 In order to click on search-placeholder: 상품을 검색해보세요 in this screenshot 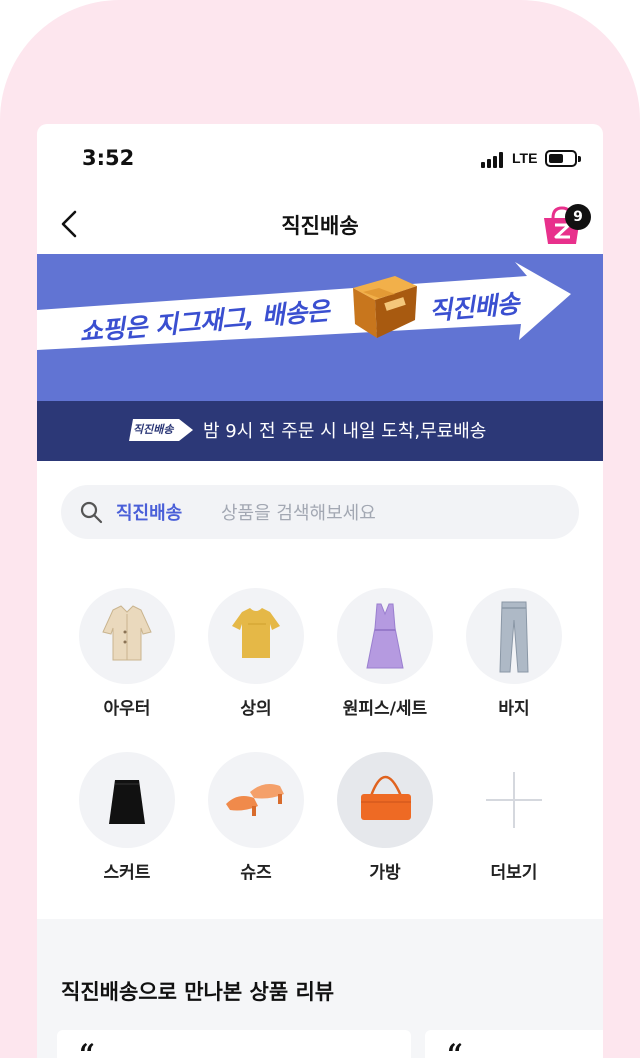, I will do `click(298, 513)`.